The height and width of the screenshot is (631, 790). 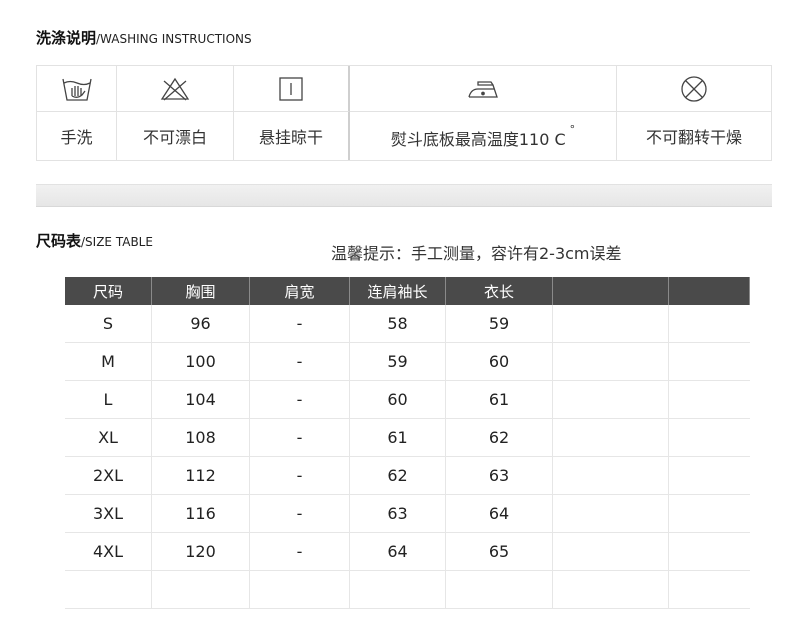 What do you see at coordinates (499, 552) in the screenshot?
I see `table-cell: 65` at bounding box center [499, 552].